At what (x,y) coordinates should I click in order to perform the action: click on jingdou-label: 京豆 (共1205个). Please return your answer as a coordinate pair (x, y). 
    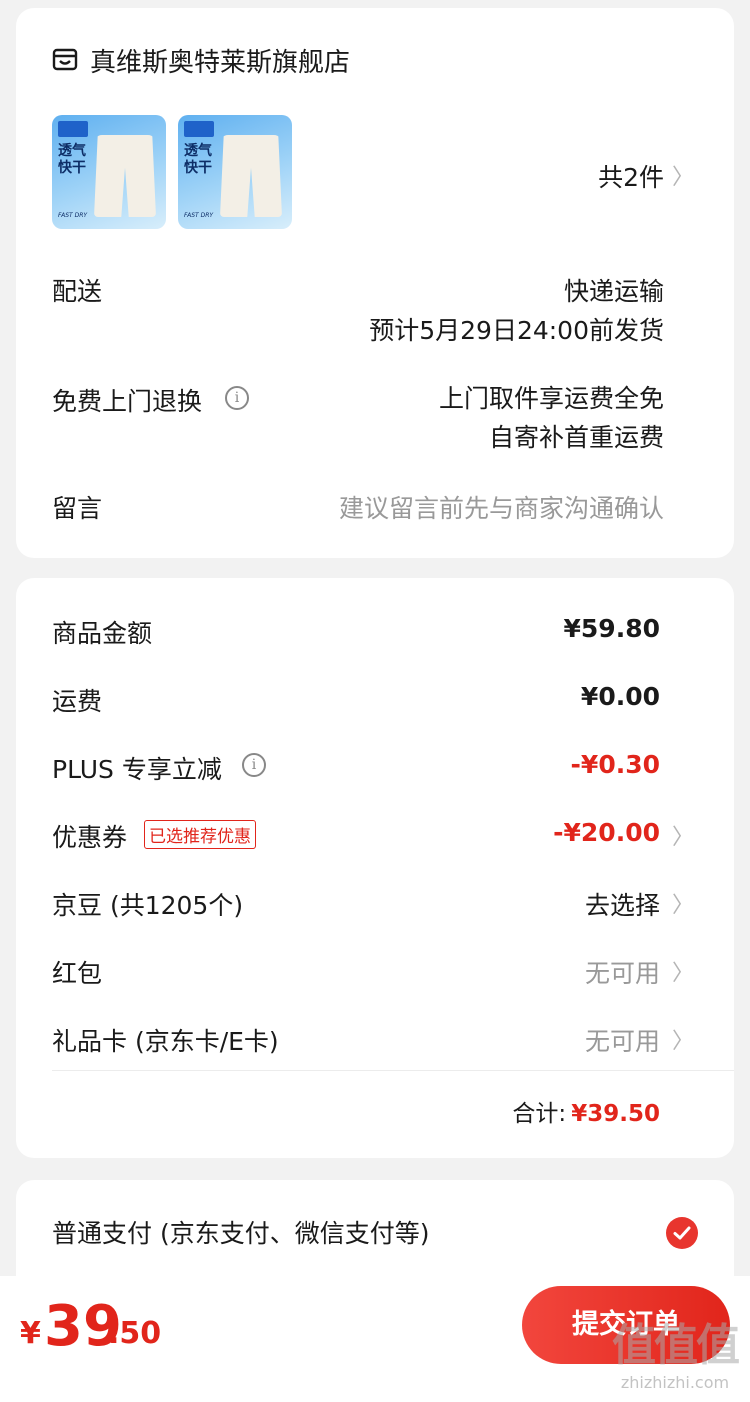
    Looking at the image, I should click on (148, 905).